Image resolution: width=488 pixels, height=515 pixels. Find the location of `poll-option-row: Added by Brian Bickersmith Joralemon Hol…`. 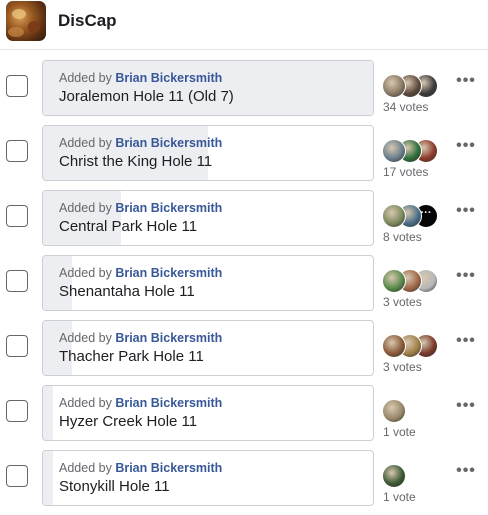

poll-option-row: Added by Brian Bickersmith Joralemon Hol… is located at coordinates (244, 92).